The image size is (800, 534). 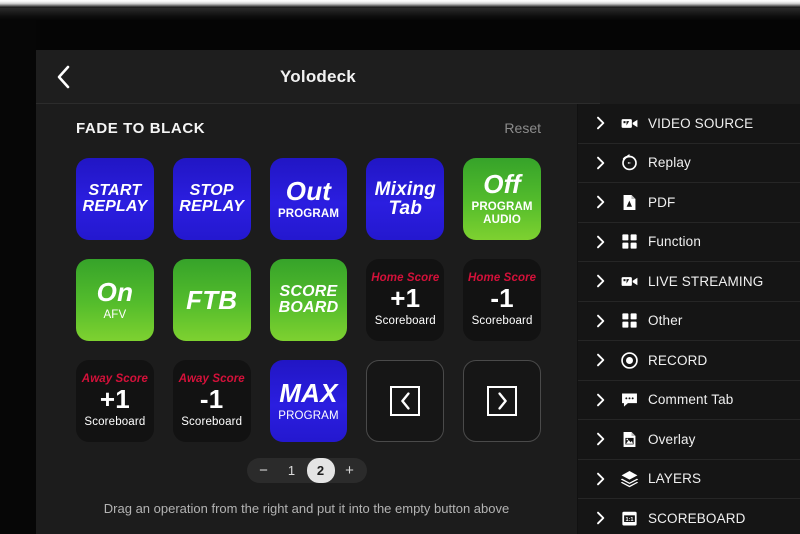 I want to click on comment-bubble-icon, so click(x=629, y=399).